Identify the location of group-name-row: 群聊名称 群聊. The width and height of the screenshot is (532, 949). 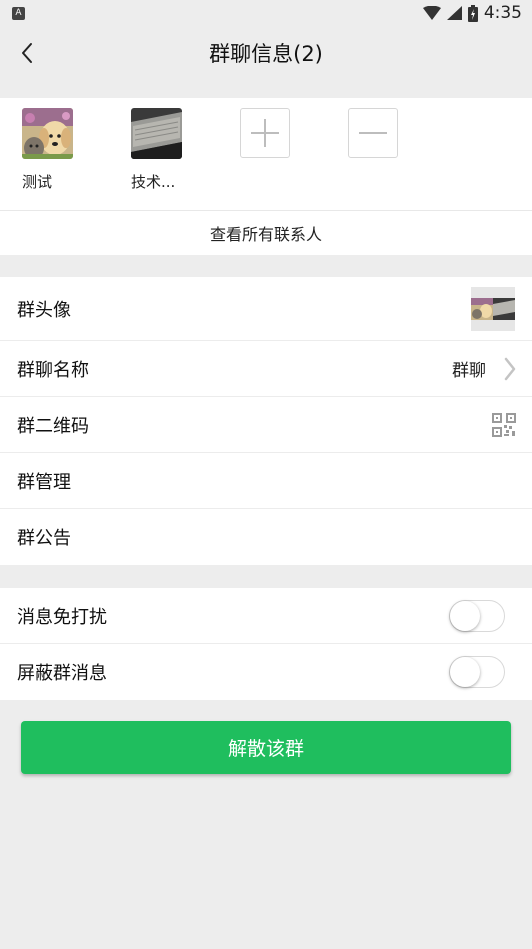
(266, 369).